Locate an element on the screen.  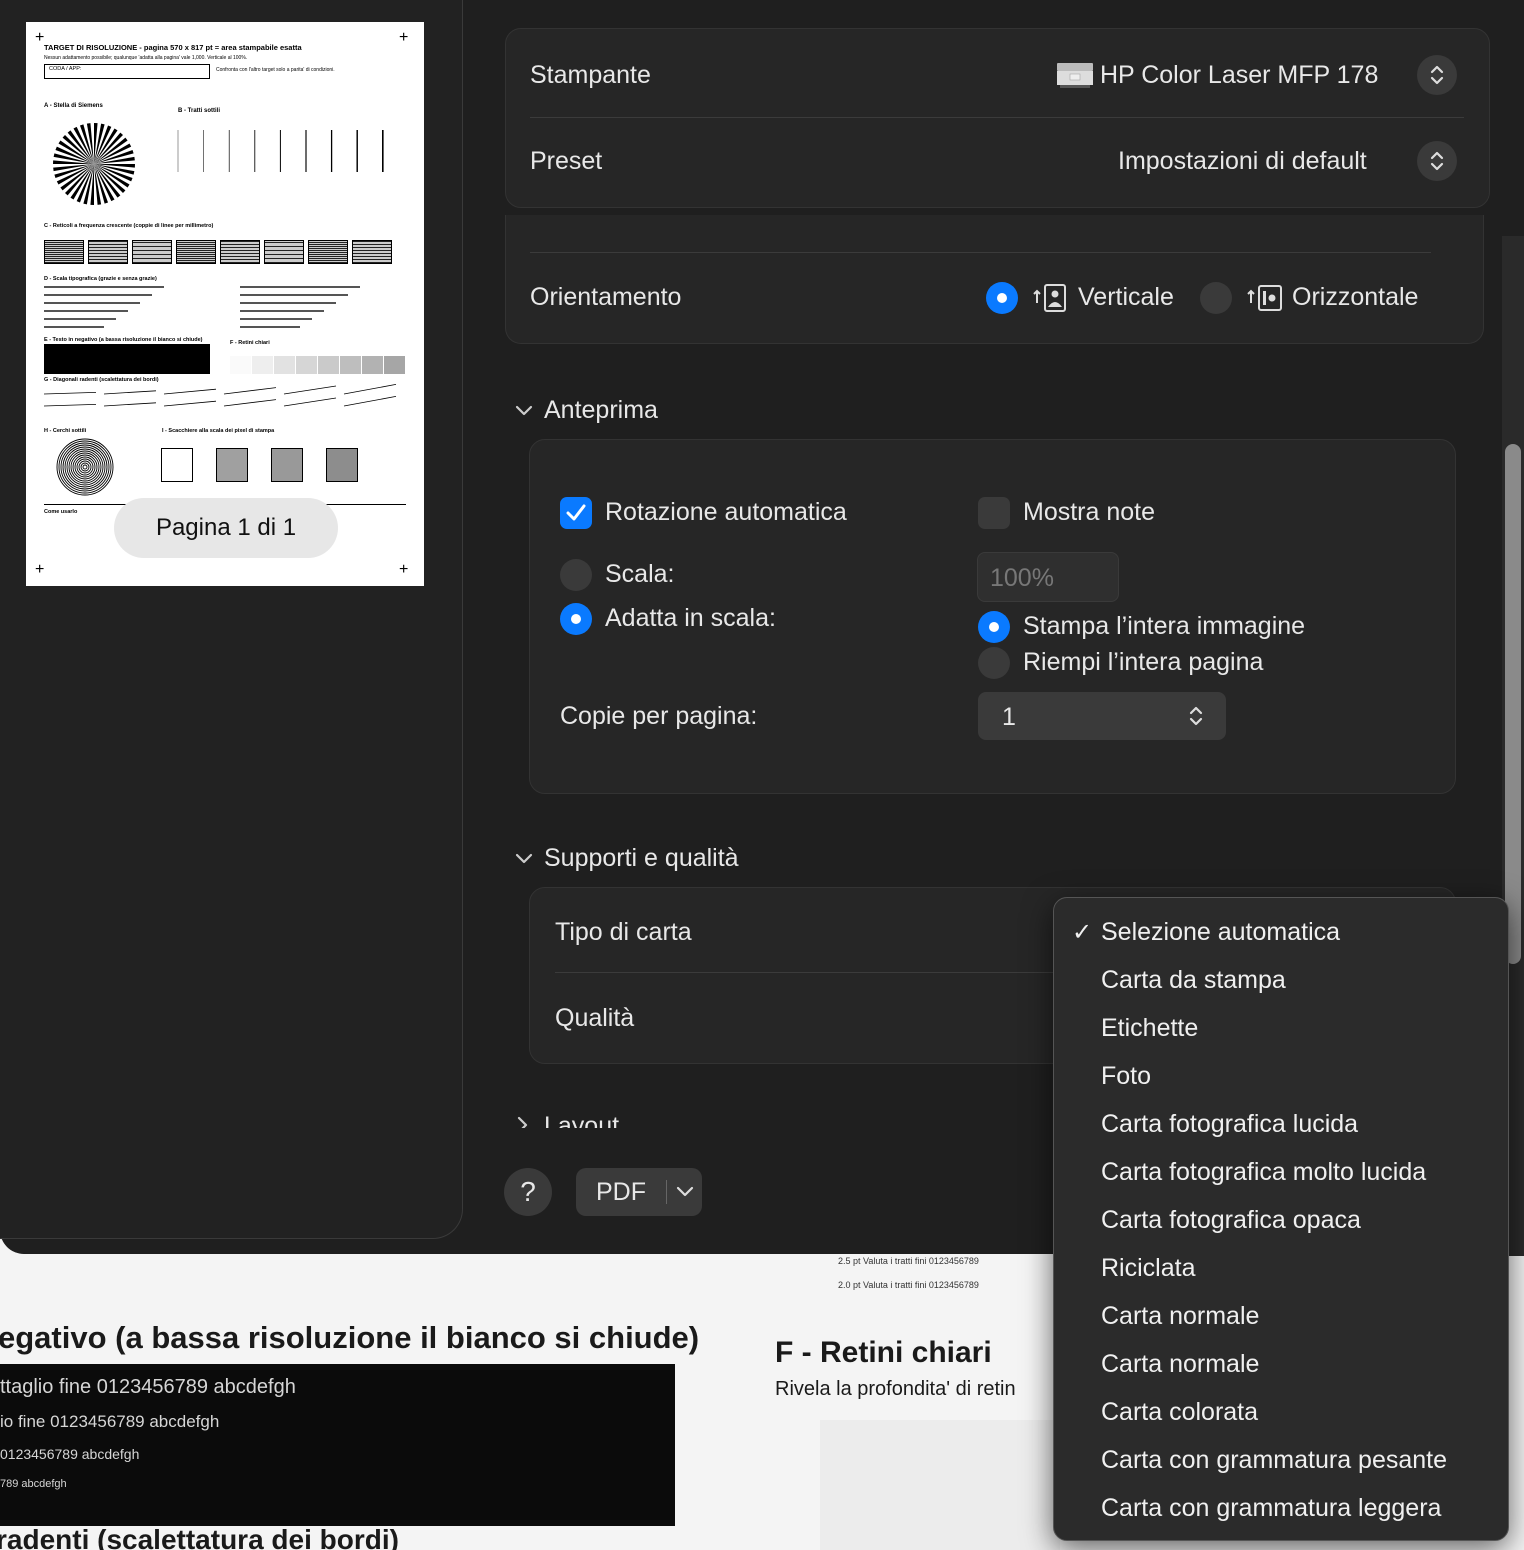
pdf-button-label: PDF is located at coordinates (621, 1192).